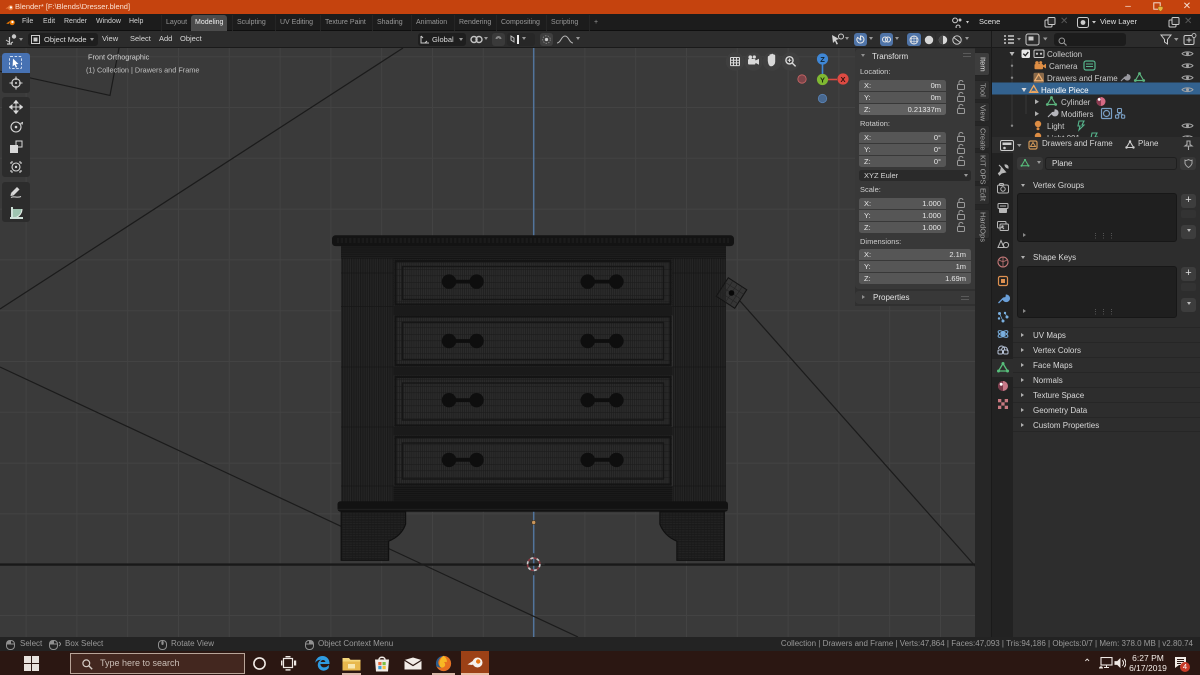 The image size is (1200, 675). I want to click on svg-text: Drawers and Frame, so click(1082, 78).